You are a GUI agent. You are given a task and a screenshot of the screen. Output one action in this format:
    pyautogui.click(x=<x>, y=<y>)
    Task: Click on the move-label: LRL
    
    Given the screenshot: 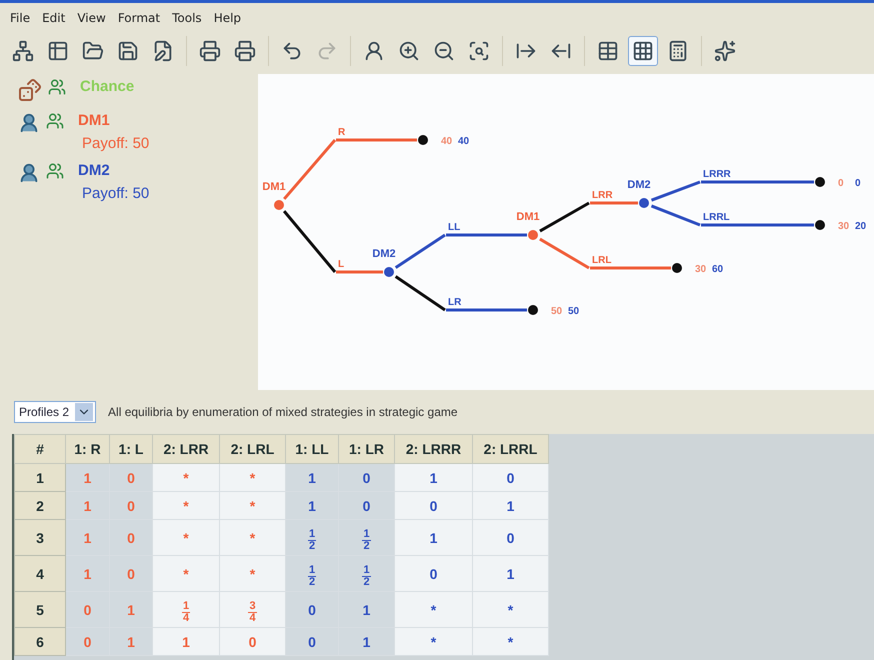 What is the action you would take?
    pyautogui.click(x=602, y=260)
    